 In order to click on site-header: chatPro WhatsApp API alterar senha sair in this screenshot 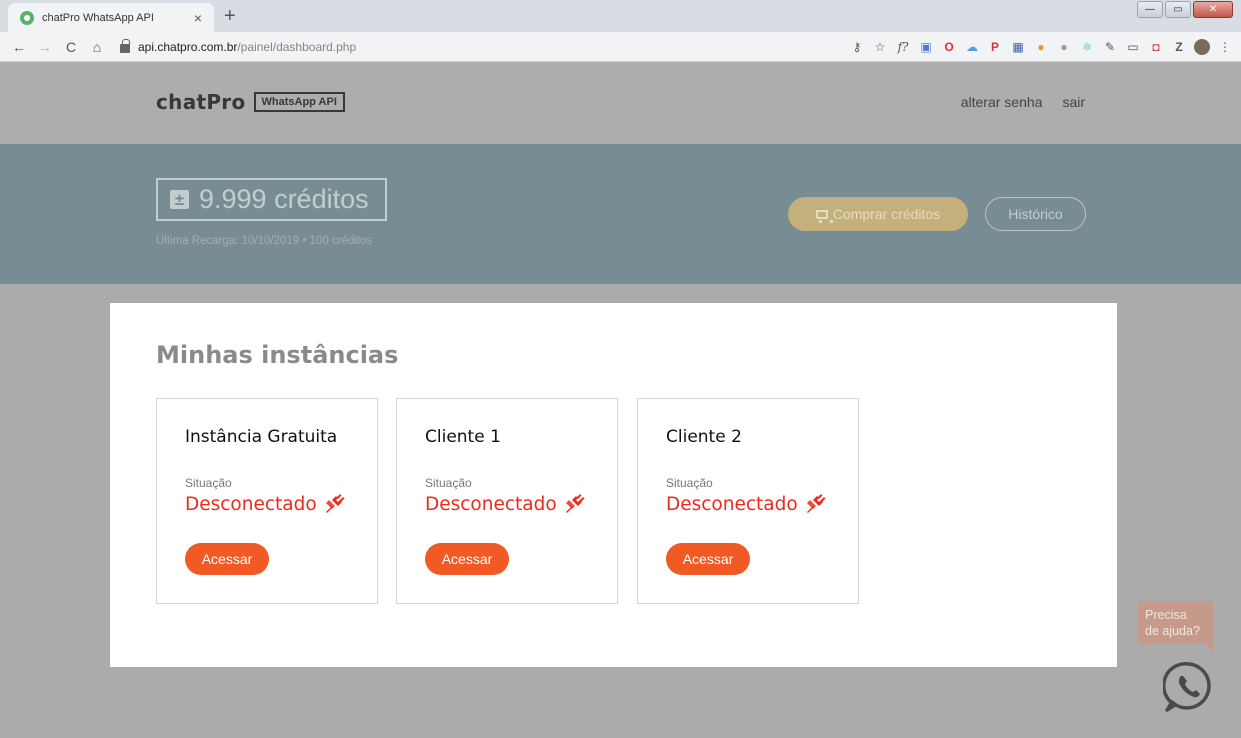, I will do `click(620, 103)`.